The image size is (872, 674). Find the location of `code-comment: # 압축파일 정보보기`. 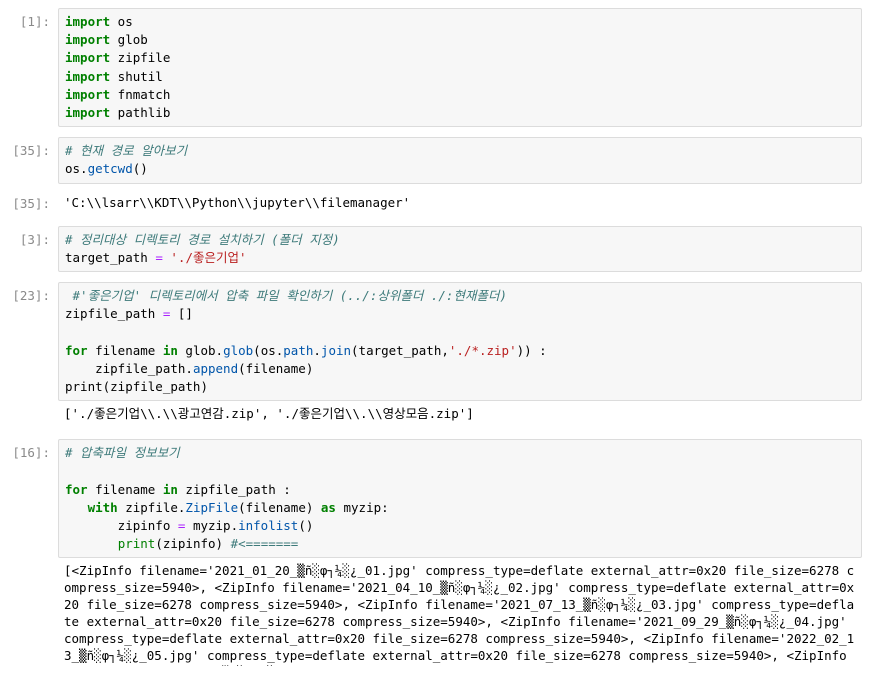

code-comment: # 압축파일 정보보기 is located at coordinates (122, 453).